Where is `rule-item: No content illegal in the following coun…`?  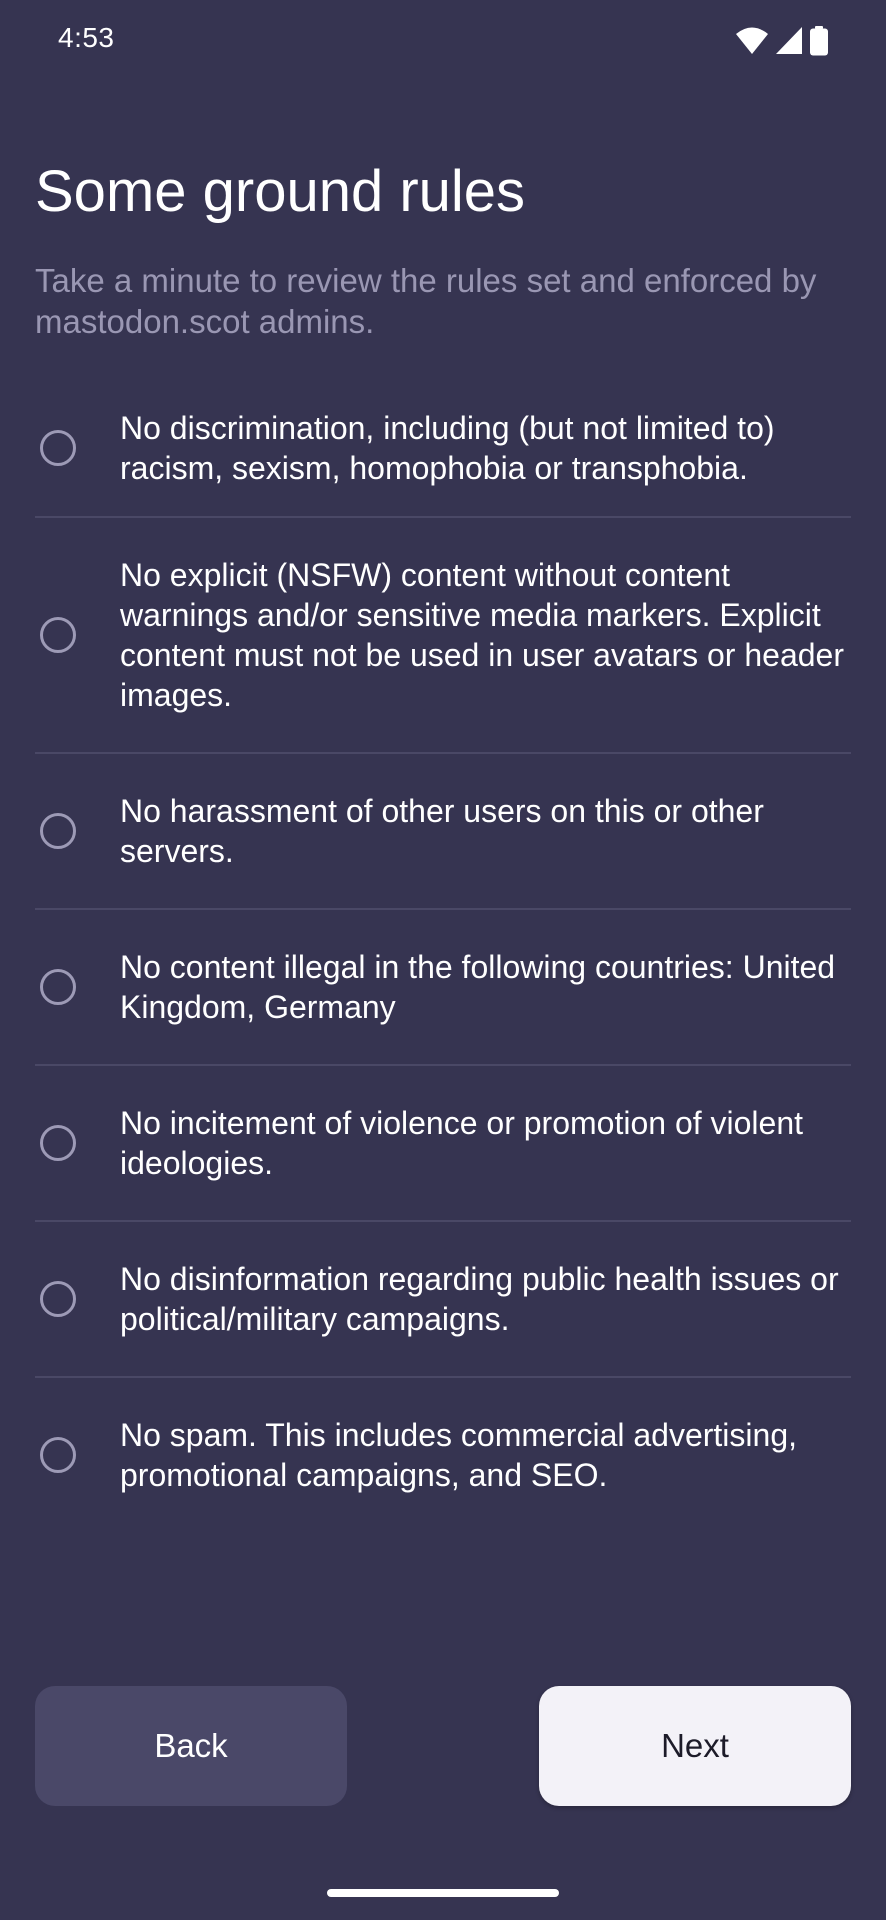
rule-item: No content illegal in the following coun… is located at coordinates (443, 988).